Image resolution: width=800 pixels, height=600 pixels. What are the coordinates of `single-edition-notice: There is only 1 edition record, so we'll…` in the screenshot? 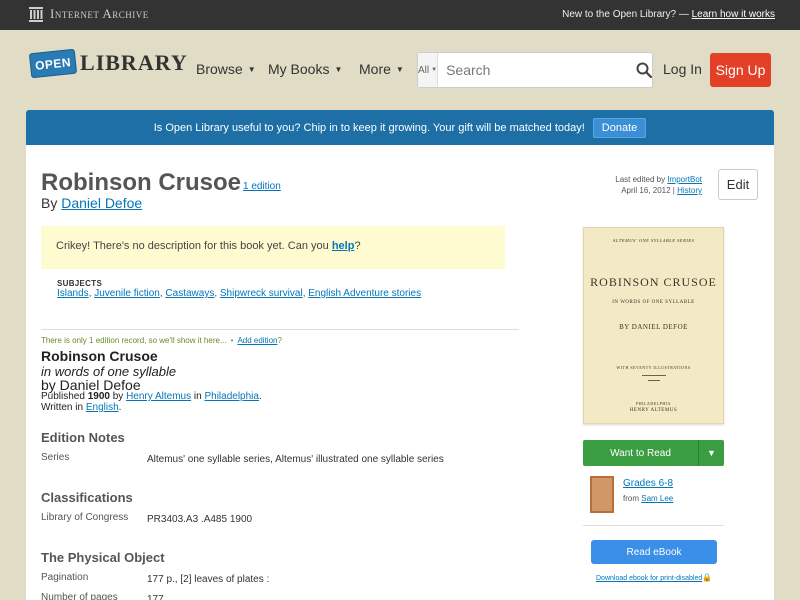 It's located at (161, 340).